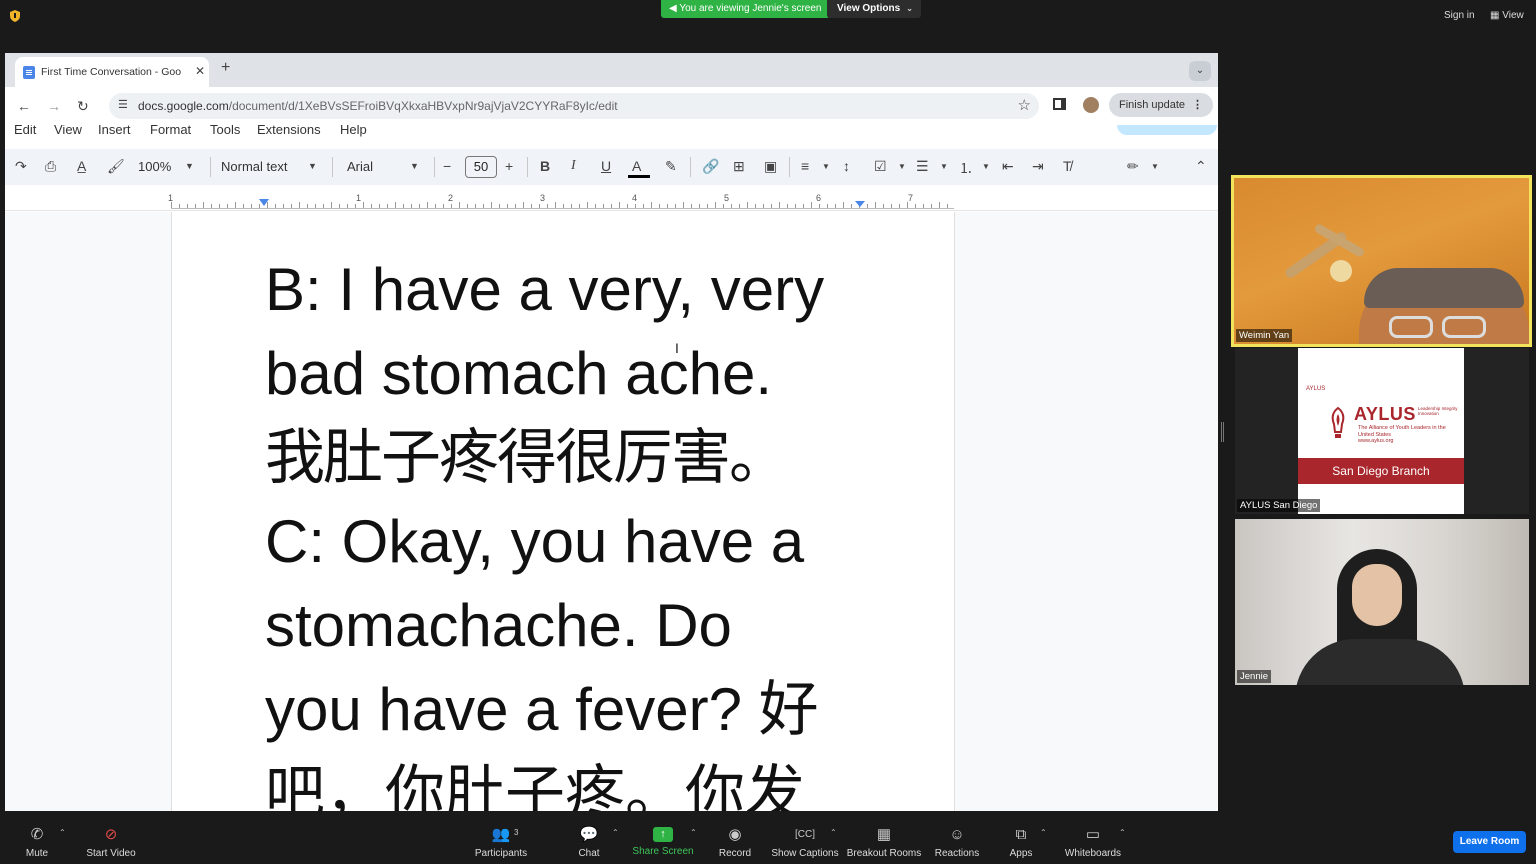 This screenshot has height=864, width=1536. What do you see at coordinates (770, 166) in the screenshot?
I see `insert-image-icon: ▣` at bounding box center [770, 166].